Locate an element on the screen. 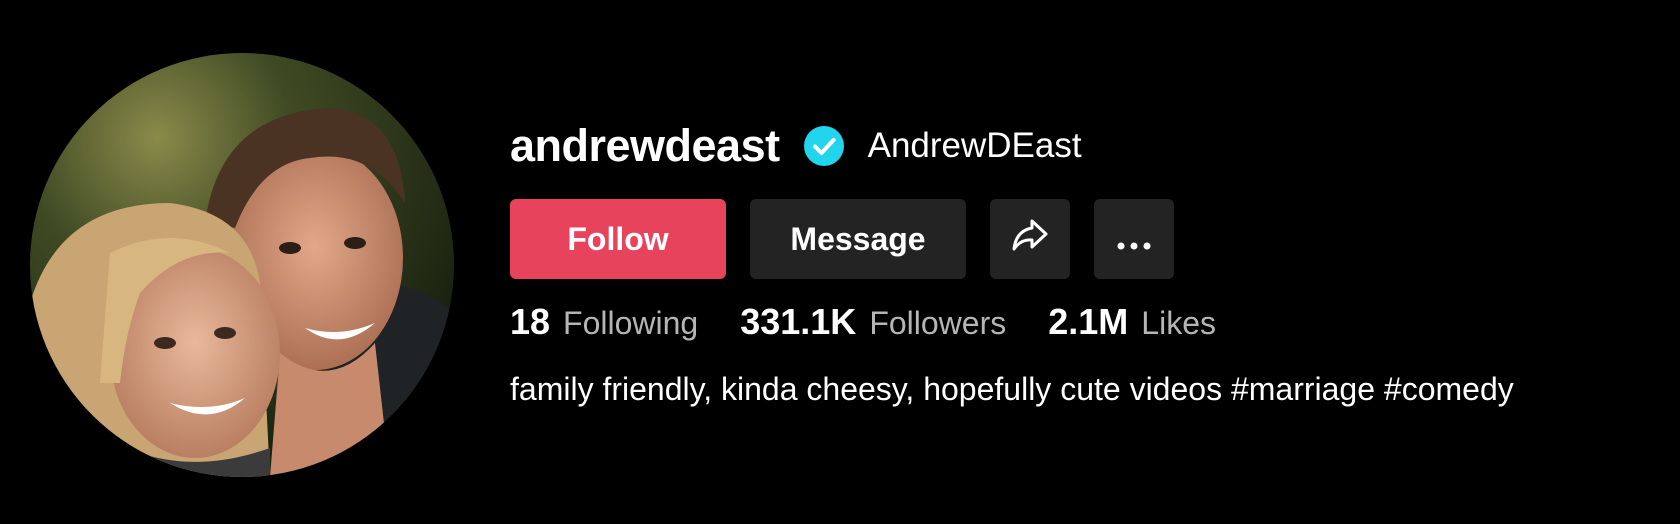 The width and height of the screenshot is (1680, 524). message-button: Message is located at coordinates (858, 239).